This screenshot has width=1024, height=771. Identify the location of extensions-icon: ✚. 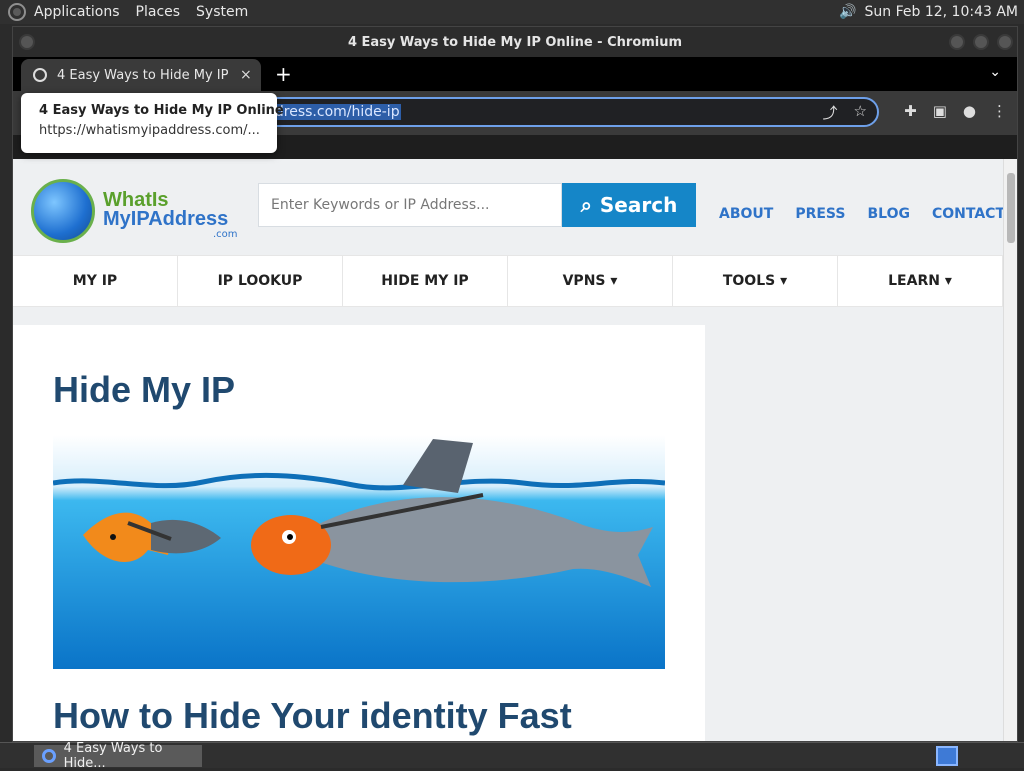
(910, 111).